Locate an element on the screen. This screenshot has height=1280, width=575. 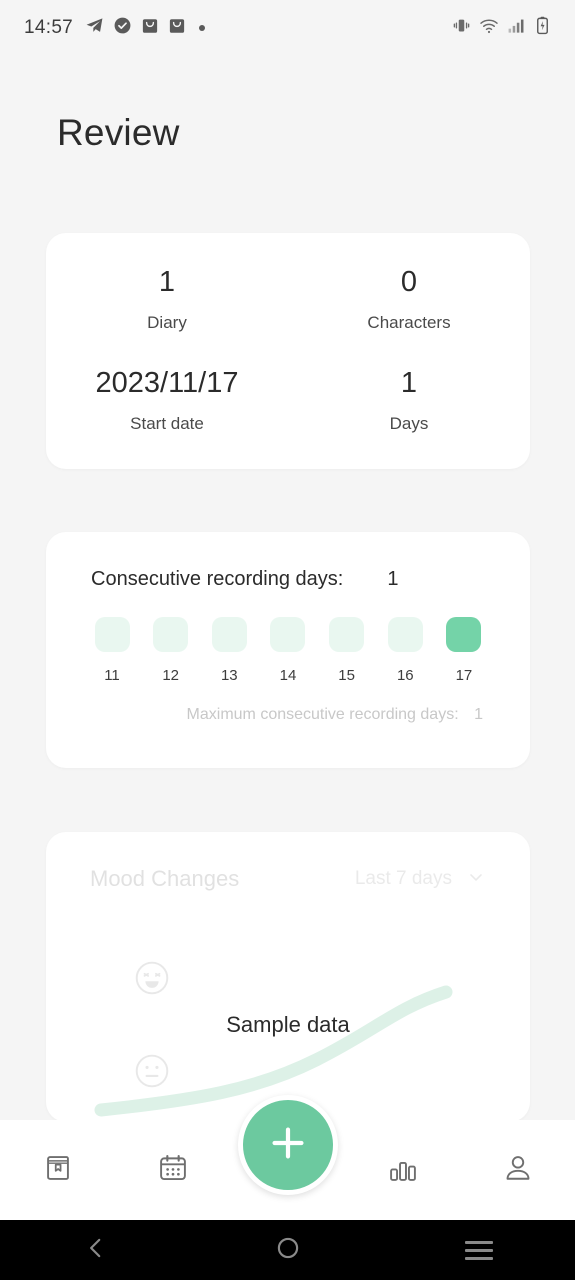
stat-label: Start date is located at coordinates (167, 424).